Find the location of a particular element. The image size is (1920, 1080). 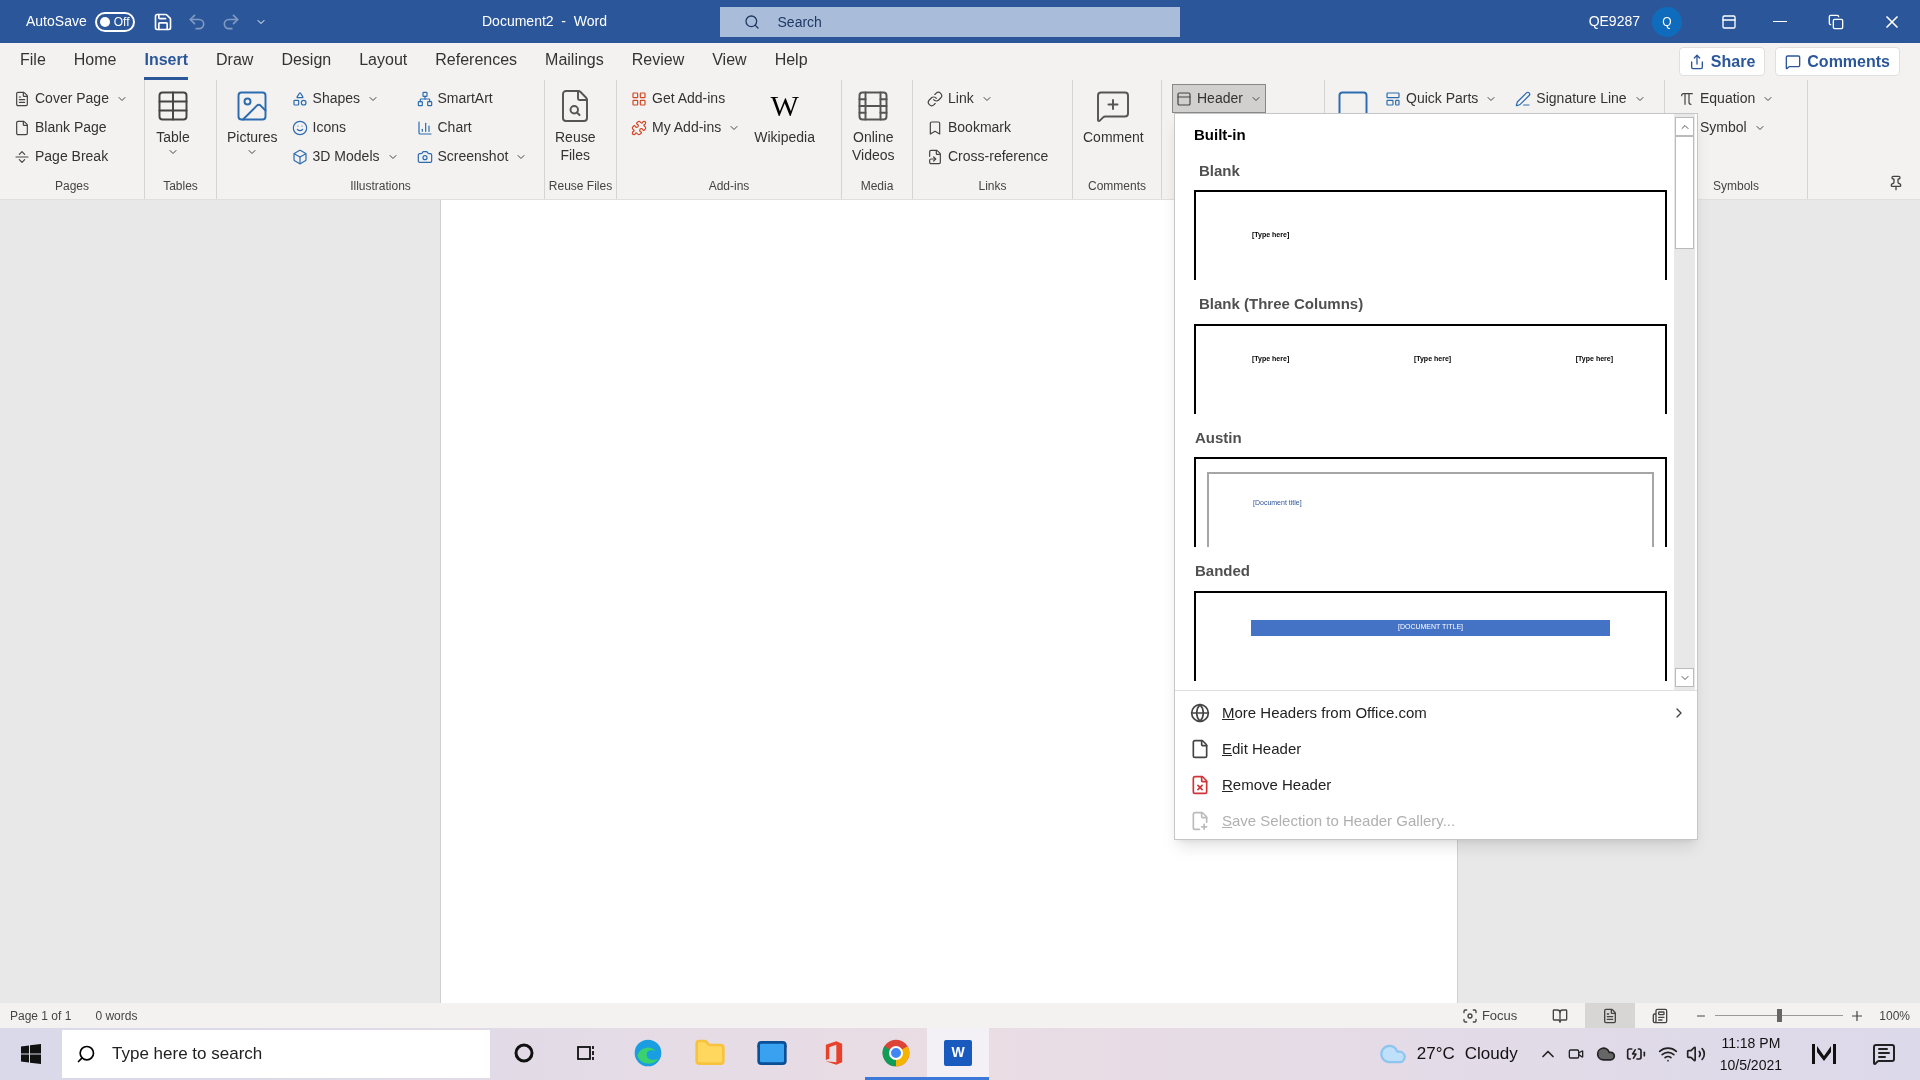

ribbon-tab: Help is located at coordinates (791, 61).